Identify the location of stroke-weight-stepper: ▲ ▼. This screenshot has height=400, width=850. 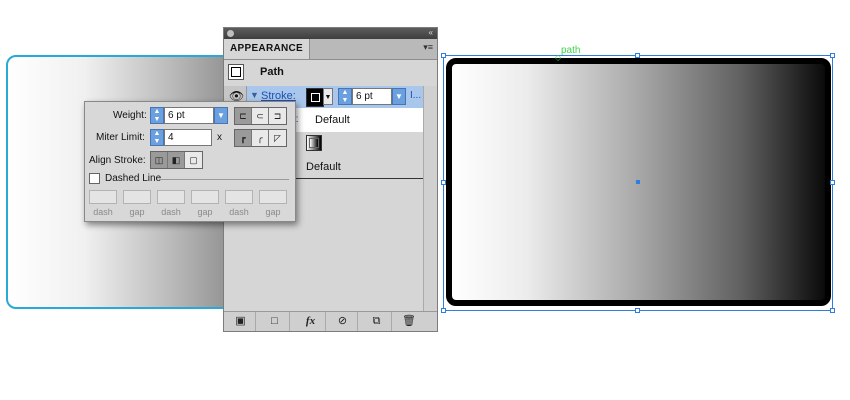
(345, 96).